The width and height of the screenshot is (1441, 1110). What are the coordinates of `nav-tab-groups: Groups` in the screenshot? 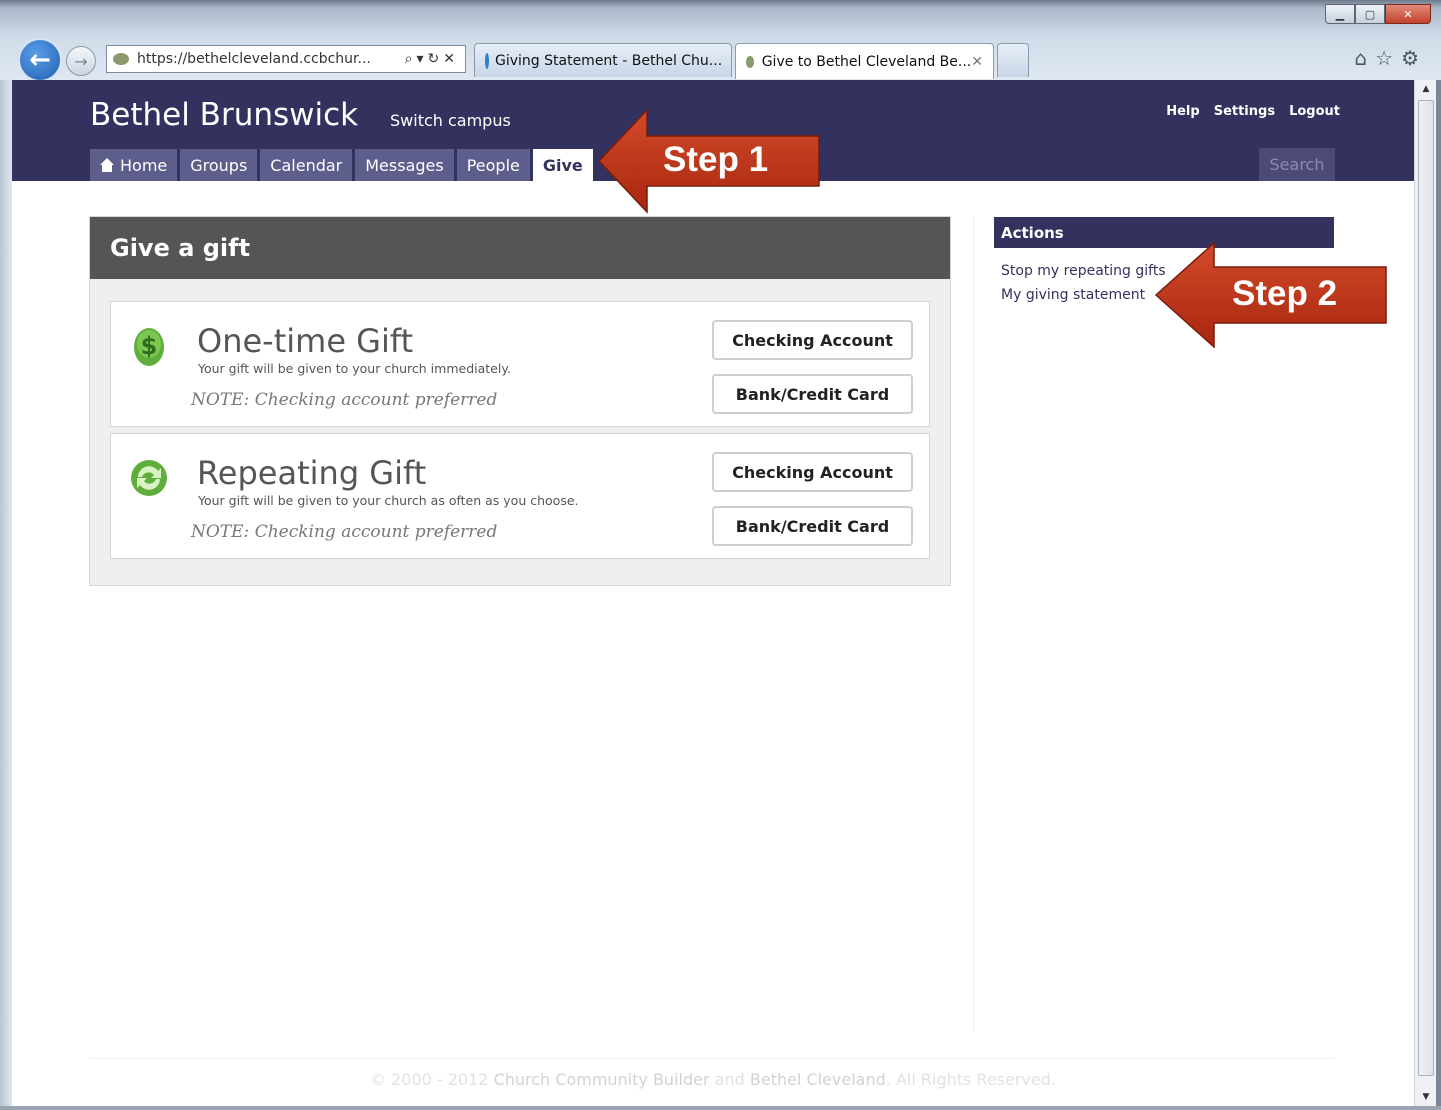 It's located at (219, 165).